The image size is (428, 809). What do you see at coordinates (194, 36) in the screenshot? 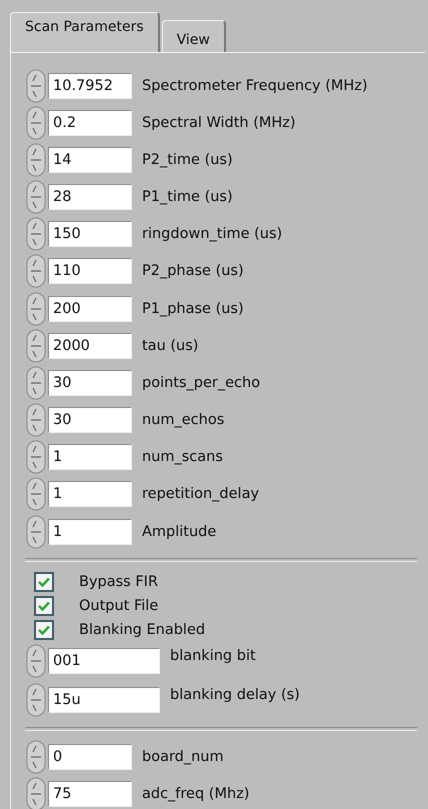
I see `tab: View` at bounding box center [194, 36].